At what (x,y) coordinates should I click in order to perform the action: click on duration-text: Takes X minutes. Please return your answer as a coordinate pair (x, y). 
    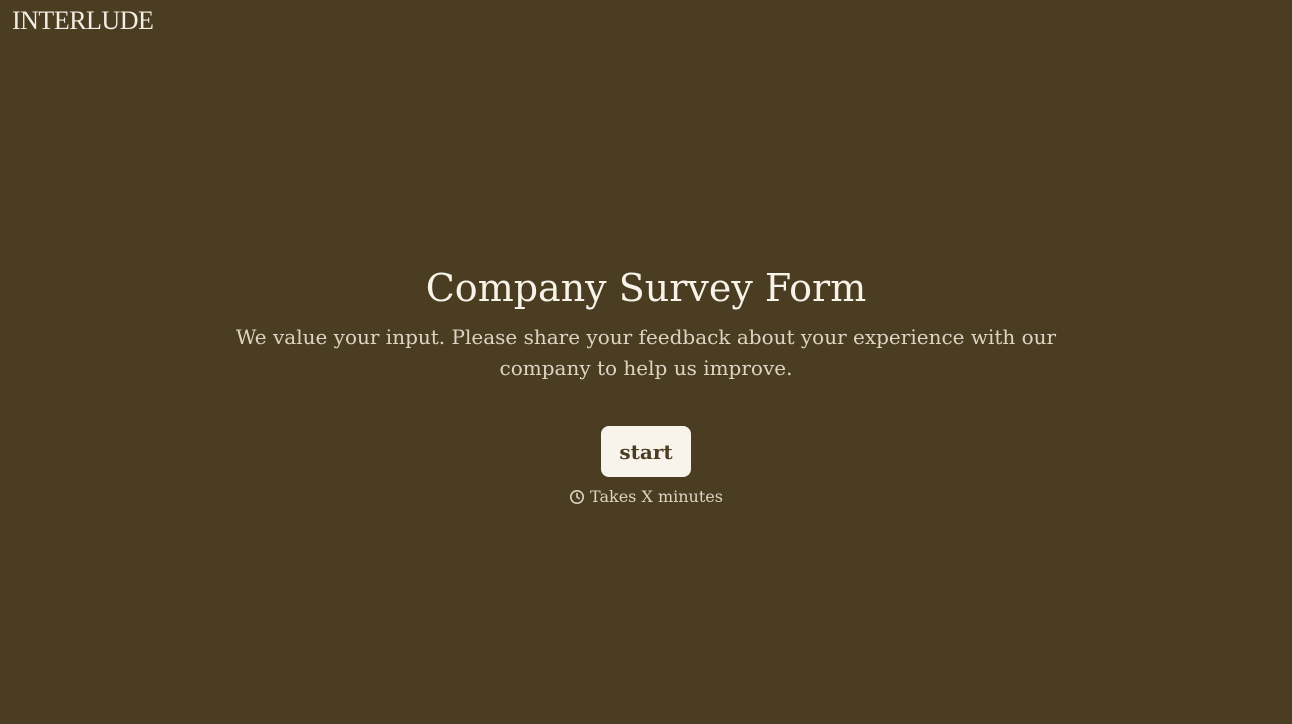
    Looking at the image, I should click on (656, 496).